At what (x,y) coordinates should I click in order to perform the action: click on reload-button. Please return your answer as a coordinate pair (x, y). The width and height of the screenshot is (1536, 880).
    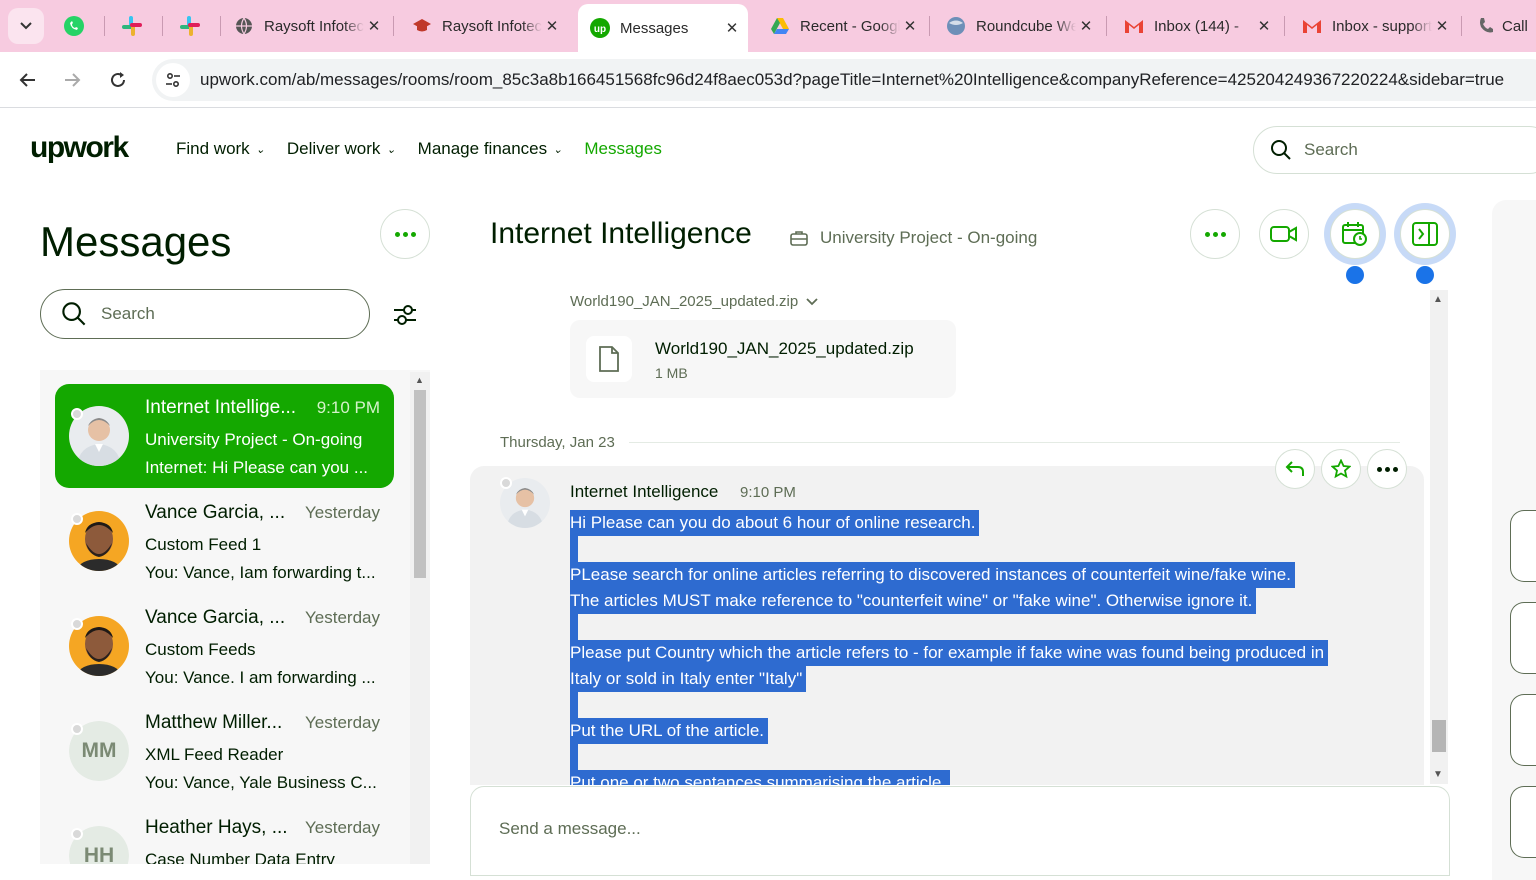
    Looking at the image, I should click on (118, 80).